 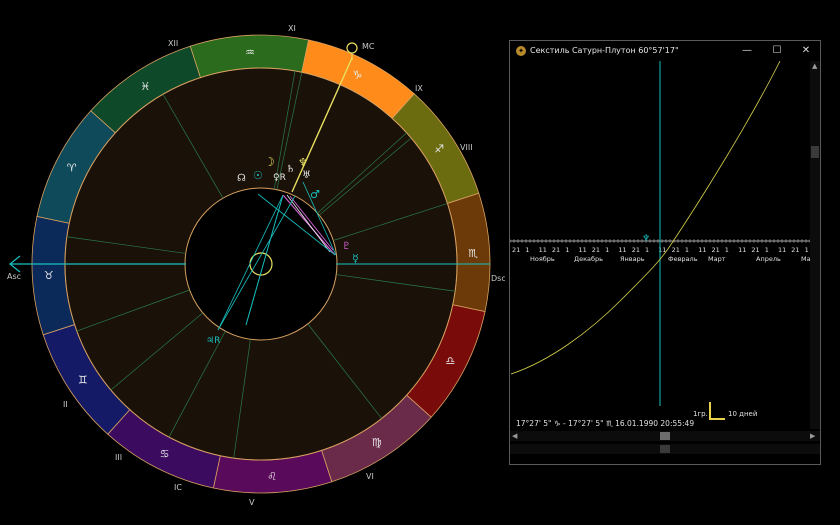 I want to click on zodiac-glyph-icon: ♋, so click(x=165, y=453).